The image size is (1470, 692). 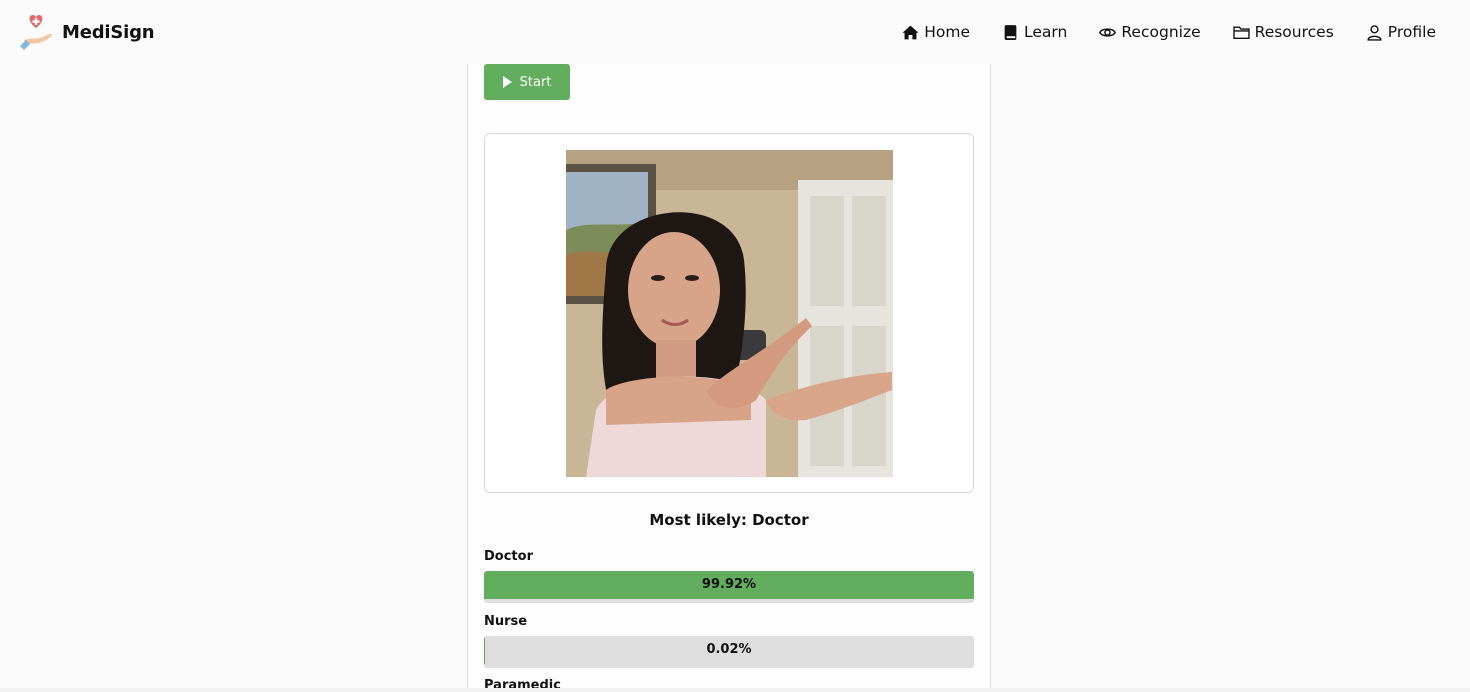 I want to click on prediction-bar-nurse: 0.02%, so click(x=729, y=652).